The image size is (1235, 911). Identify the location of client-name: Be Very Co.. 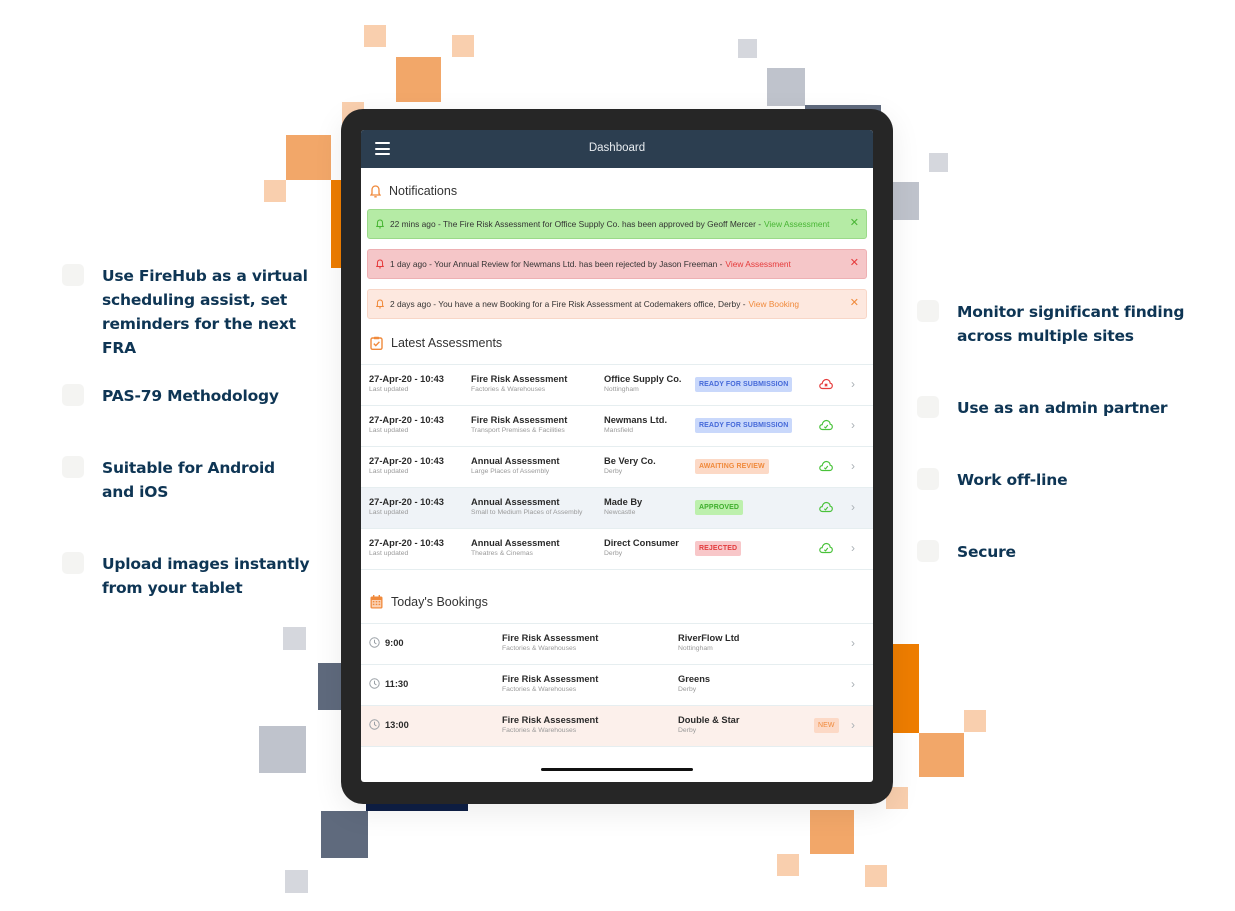
(630, 461).